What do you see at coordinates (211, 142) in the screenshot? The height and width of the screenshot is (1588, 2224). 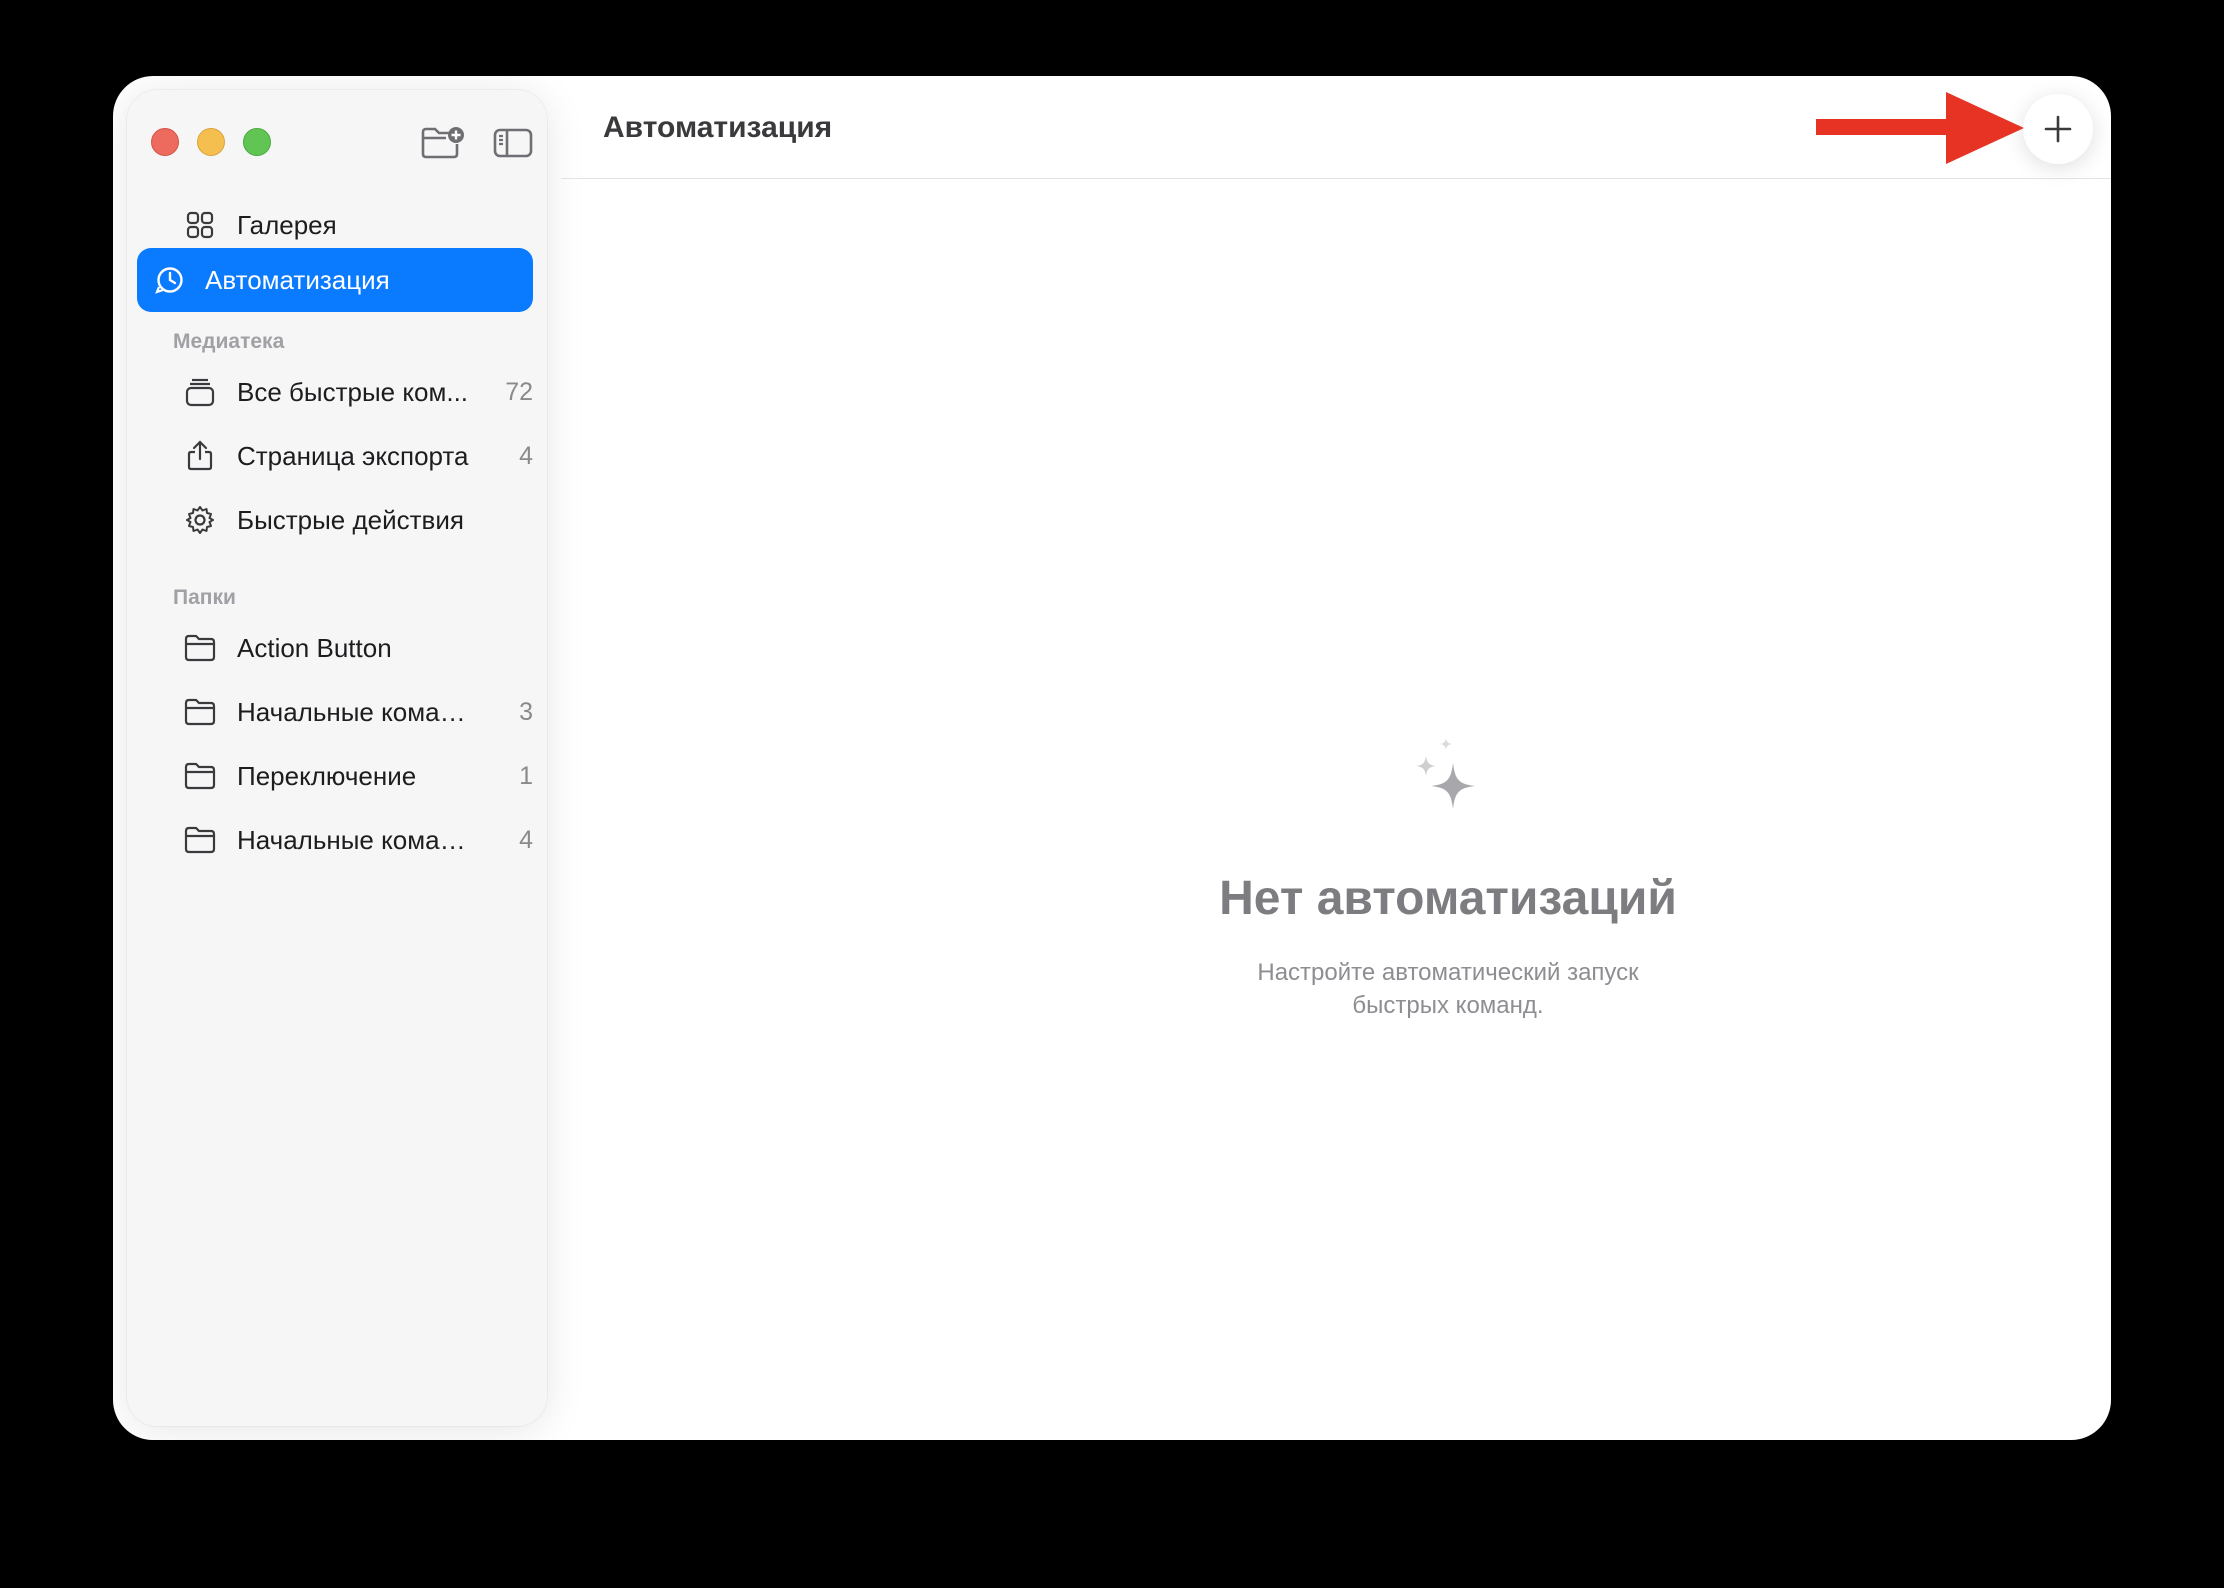 I see `minimize-window-button` at bounding box center [211, 142].